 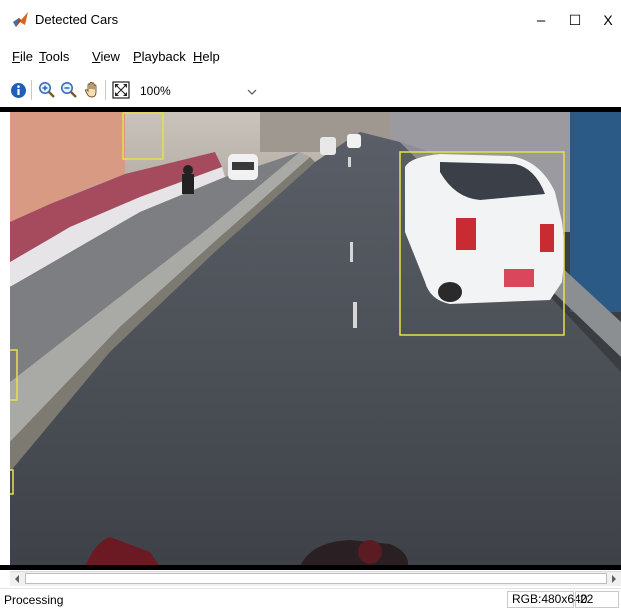 I want to click on image-info-field: RGB:480x640, so click(x=547, y=599).